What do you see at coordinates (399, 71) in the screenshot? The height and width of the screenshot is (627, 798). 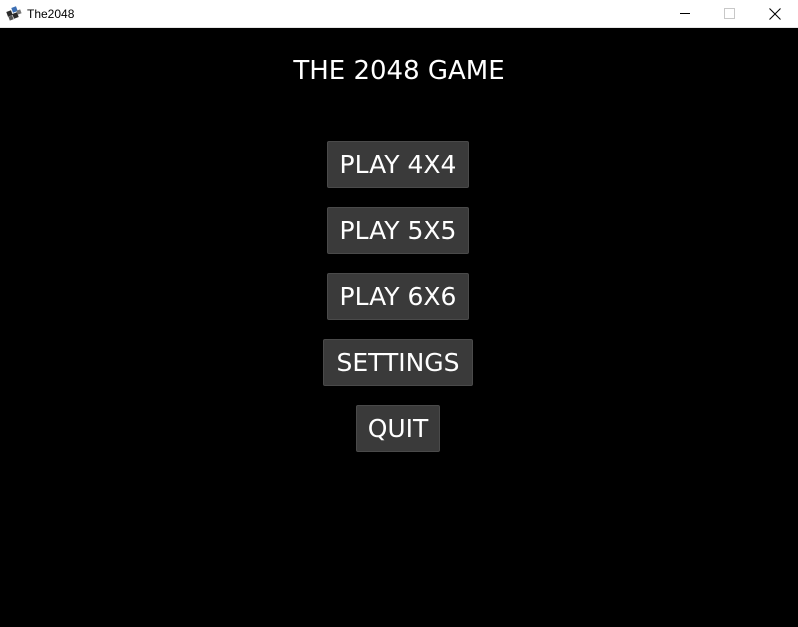 I see `game-title: THE 2048 GAME` at bounding box center [399, 71].